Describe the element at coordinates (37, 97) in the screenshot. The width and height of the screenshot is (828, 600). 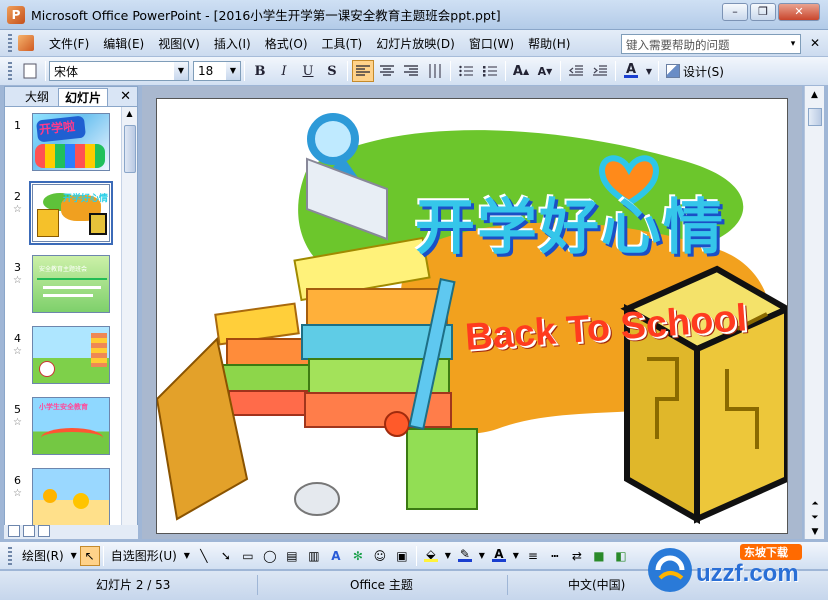
I see `tab-outline: 大纲` at that location.